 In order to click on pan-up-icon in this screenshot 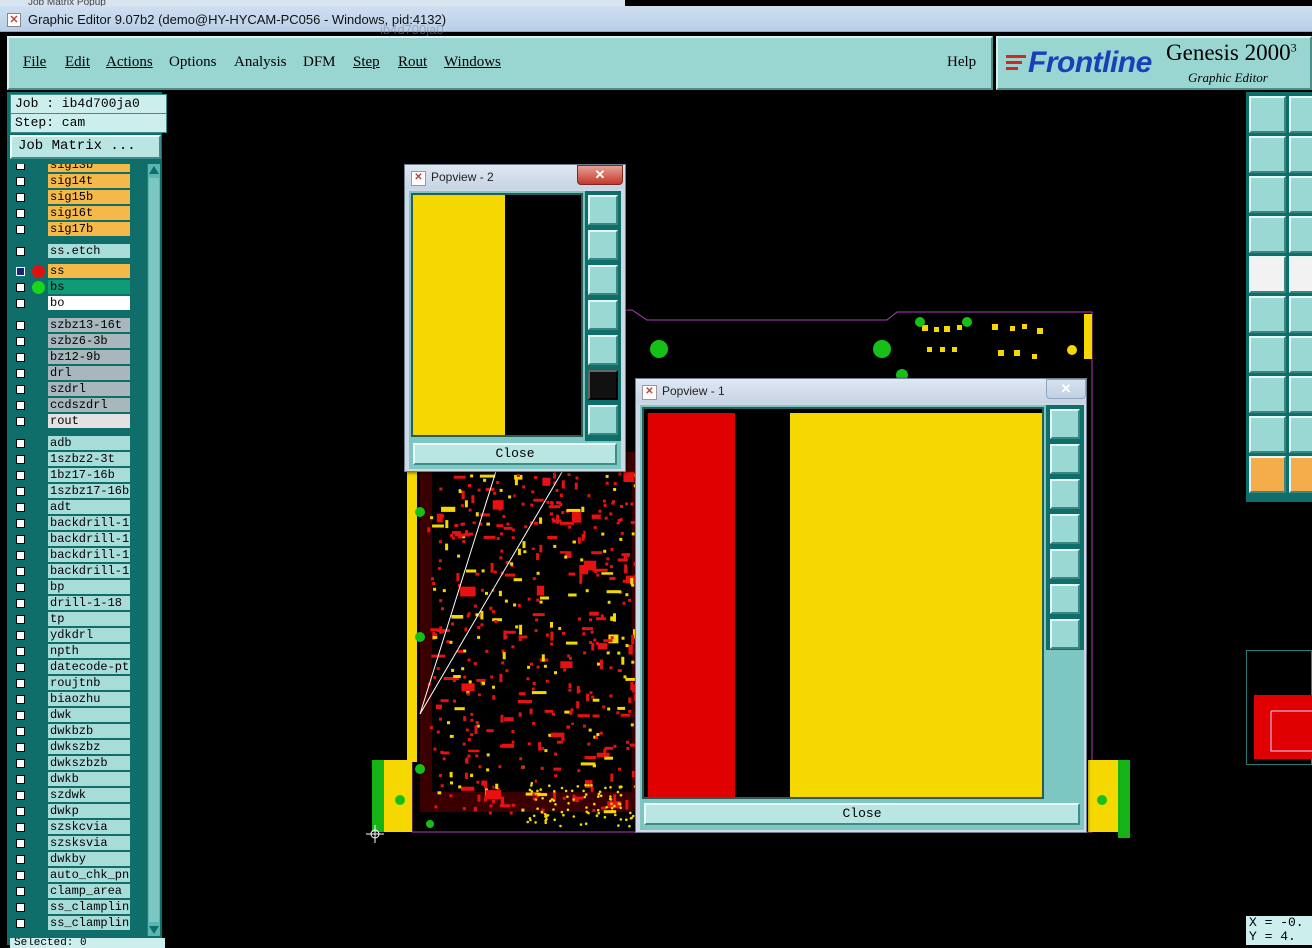, I will do `click(603, 245)`.